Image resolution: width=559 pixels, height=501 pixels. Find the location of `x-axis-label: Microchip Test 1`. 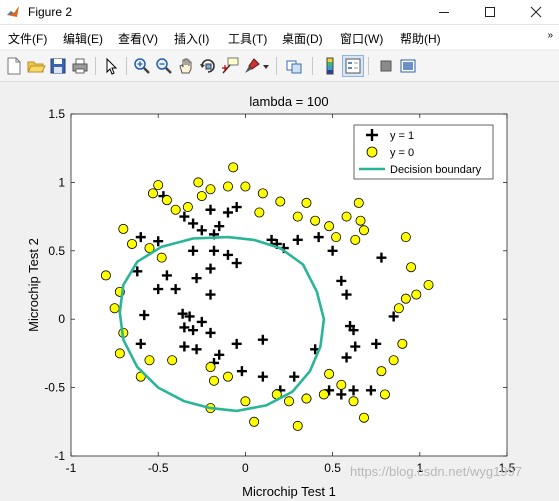

x-axis-label: Microchip Test 1 is located at coordinates (289, 491).